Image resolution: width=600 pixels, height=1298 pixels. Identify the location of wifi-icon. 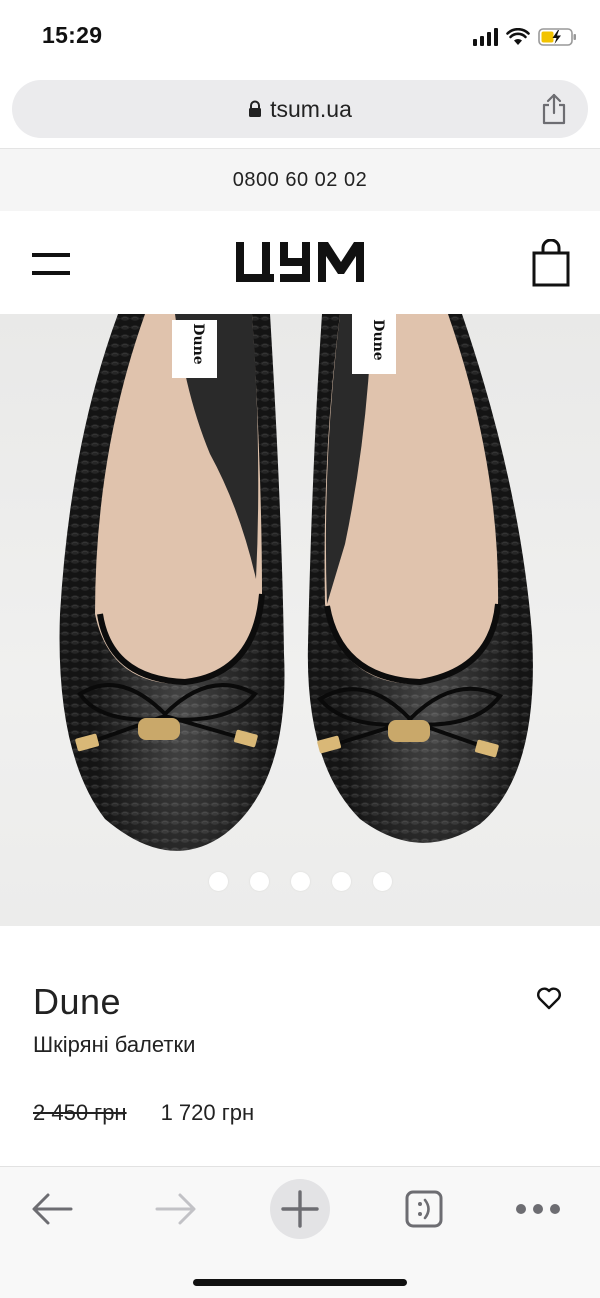
(518, 36).